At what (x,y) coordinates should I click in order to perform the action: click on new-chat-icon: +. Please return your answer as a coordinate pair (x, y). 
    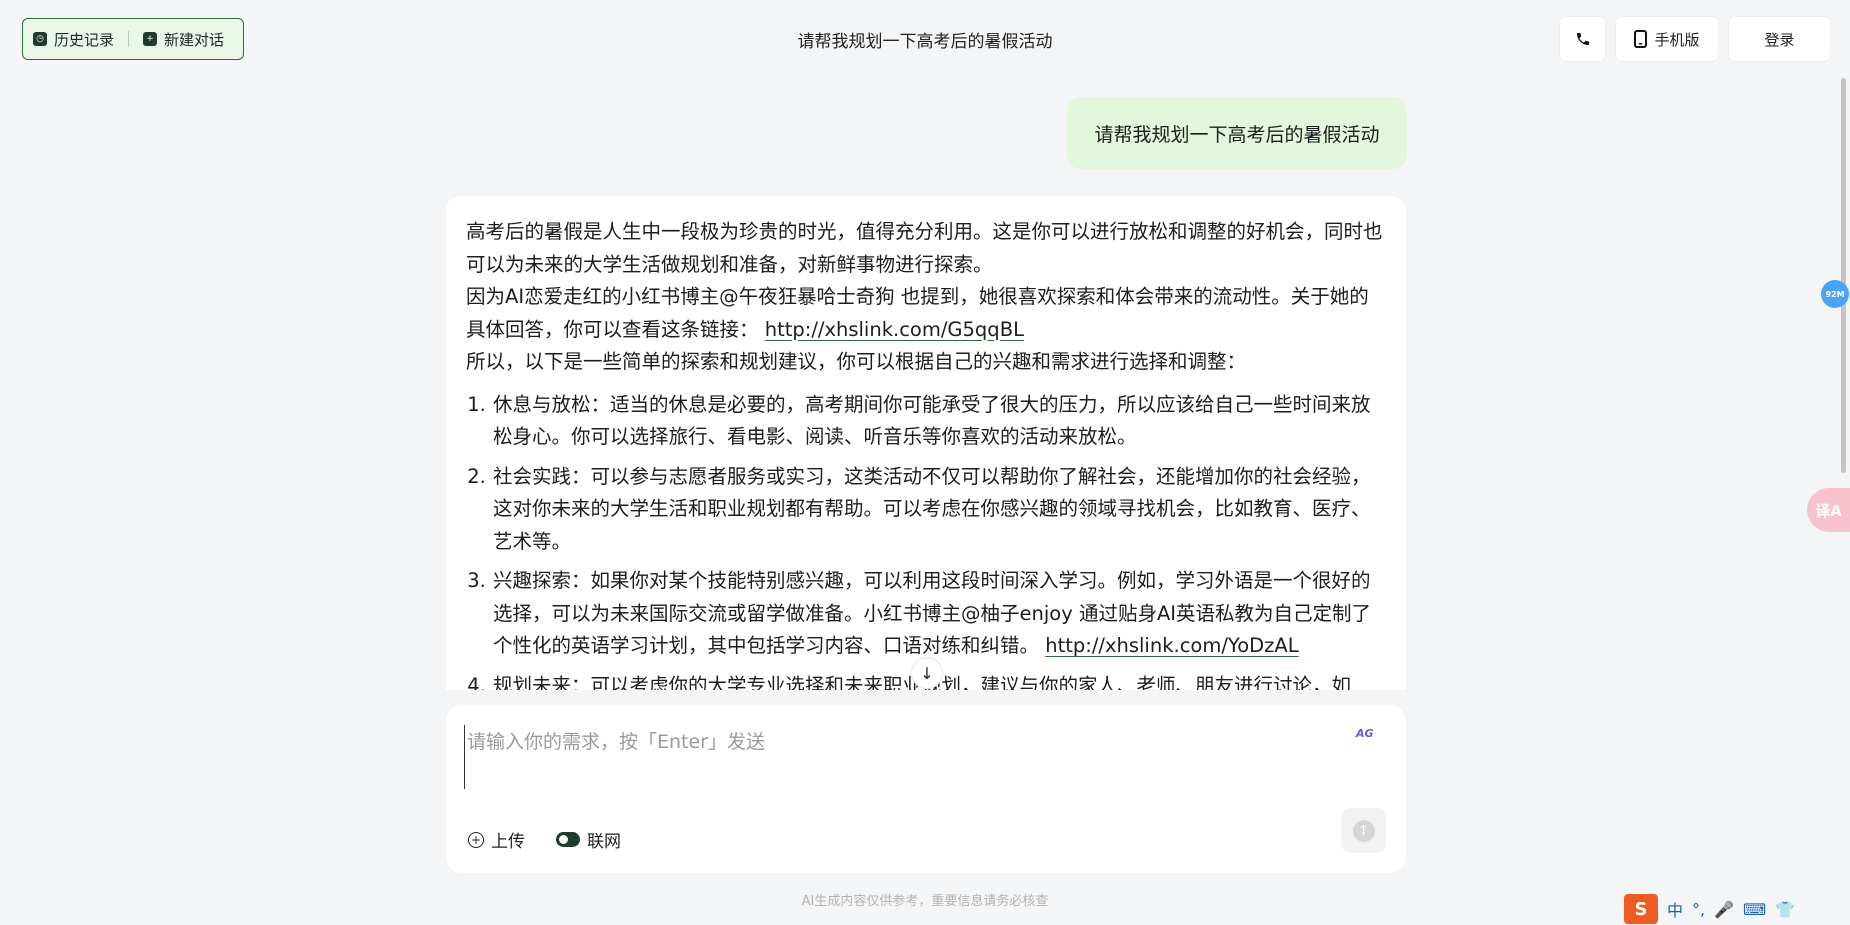
    Looking at the image, I should click on (150, 39).